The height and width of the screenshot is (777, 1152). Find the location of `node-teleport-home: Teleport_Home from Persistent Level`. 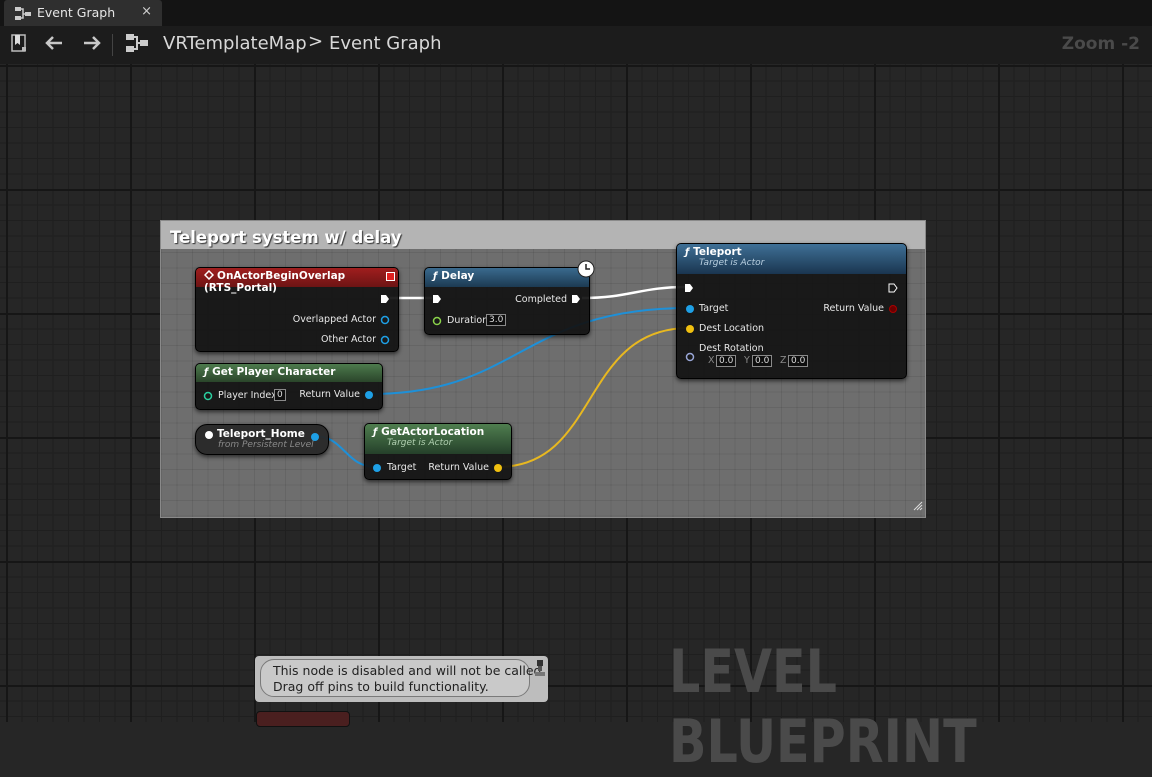

node-teleport-home: Teleport_Home from Persistent Level is located at coordinates (262, 439).